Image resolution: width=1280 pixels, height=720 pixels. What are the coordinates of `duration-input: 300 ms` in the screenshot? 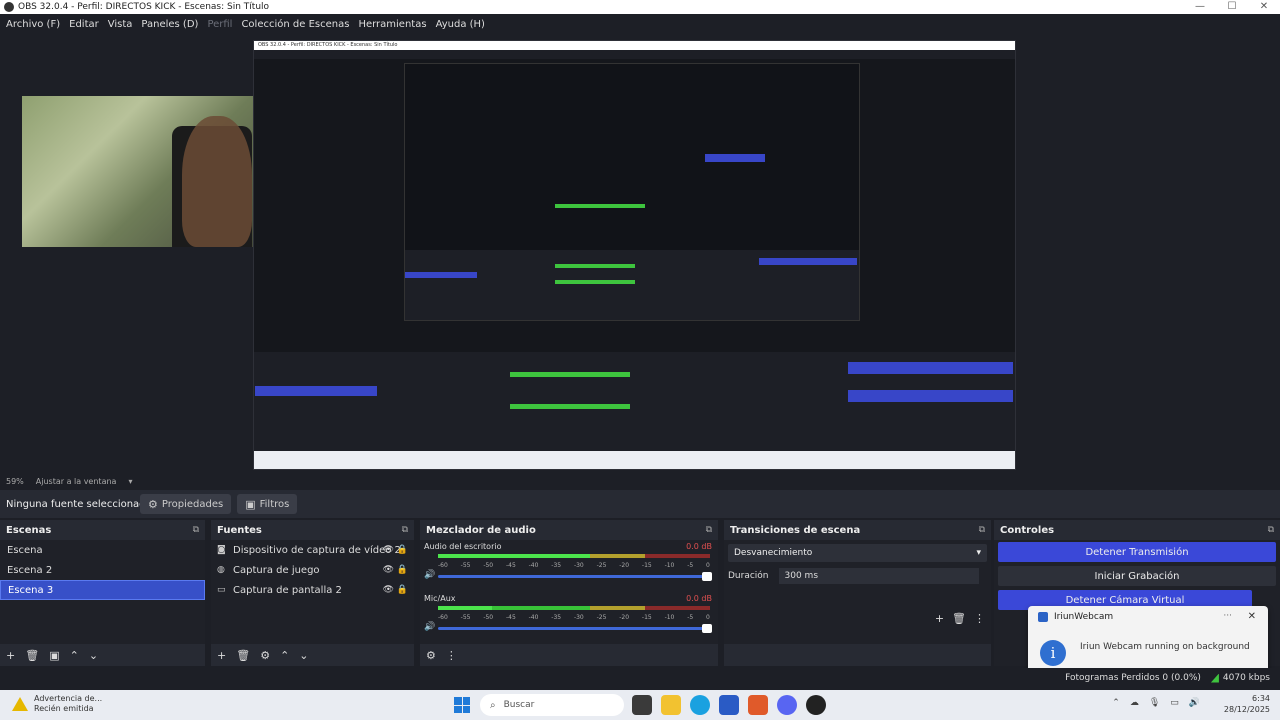 It's located at (878, 576).